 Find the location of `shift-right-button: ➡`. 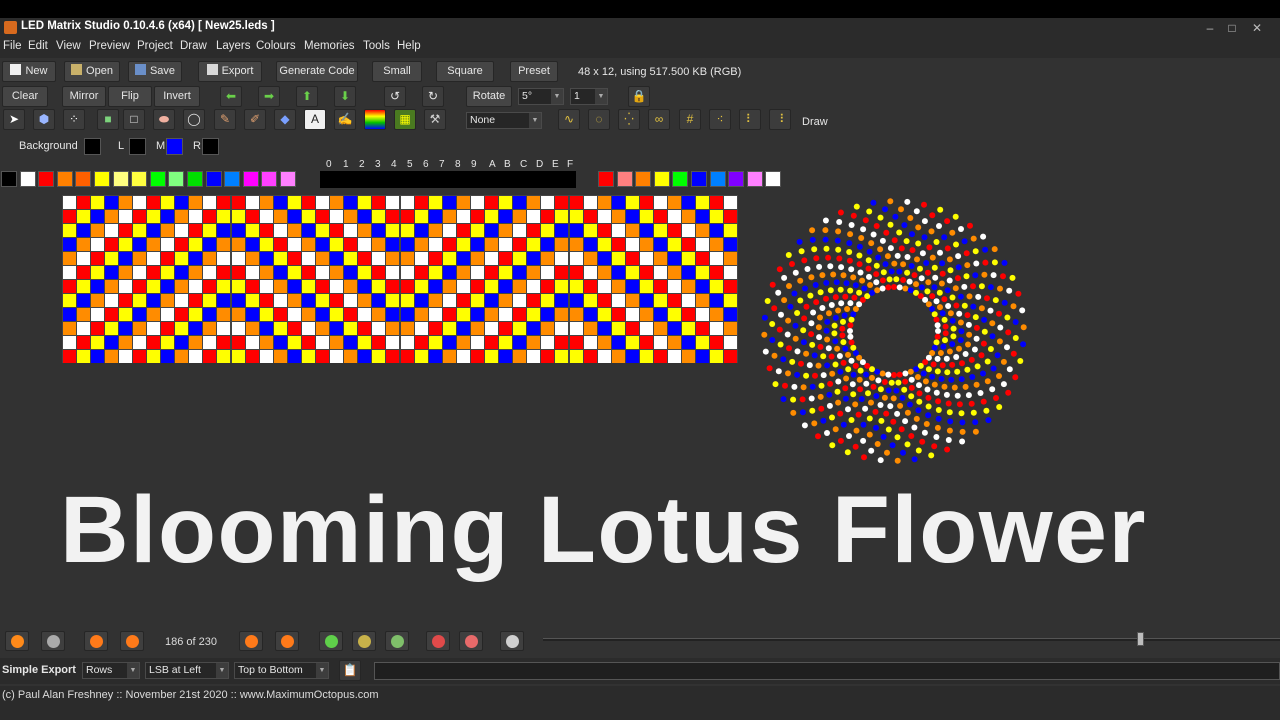

shift-right-button: ➡ is located at coordinates (269, 96).